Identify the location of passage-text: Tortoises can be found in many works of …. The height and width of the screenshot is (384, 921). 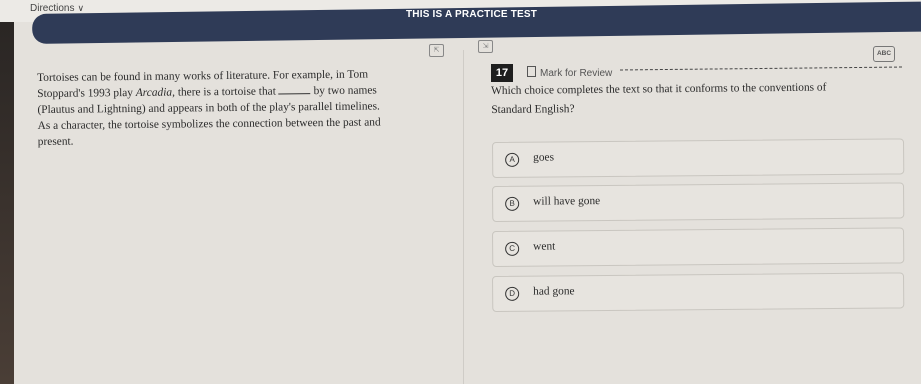
(240, 108).